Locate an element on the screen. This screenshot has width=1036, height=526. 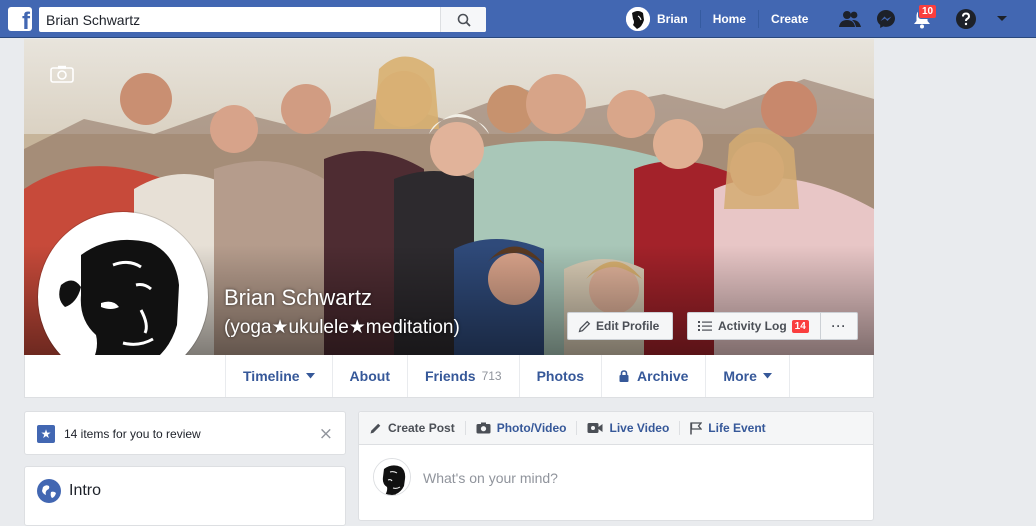
messenger-icon is located at coordinates (886, 19).